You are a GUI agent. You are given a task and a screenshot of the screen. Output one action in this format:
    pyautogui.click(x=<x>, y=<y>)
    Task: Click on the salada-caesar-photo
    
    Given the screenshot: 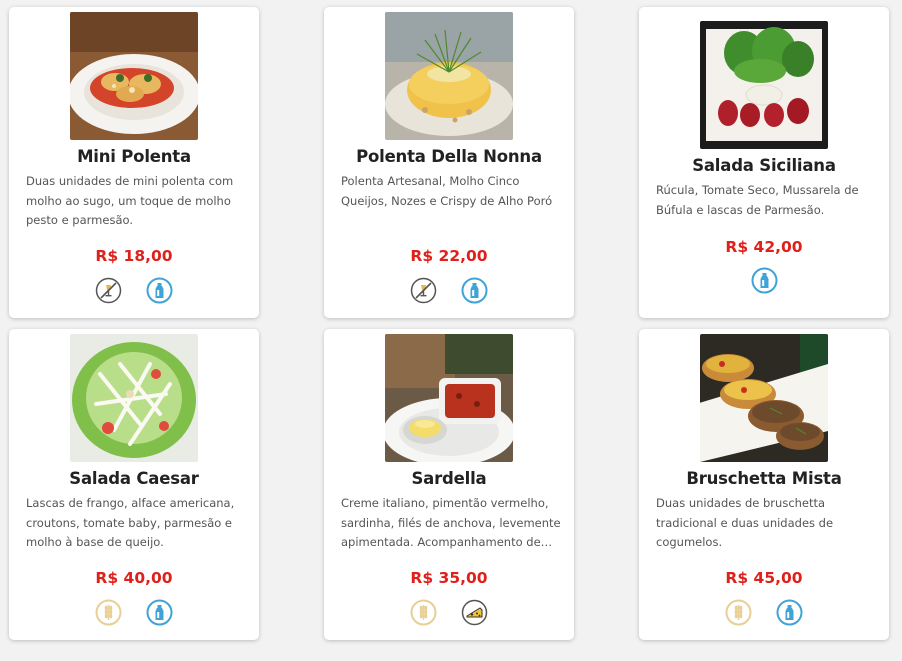 What is the action you would take?
    pyautogui.click(x=134, y=398)
    